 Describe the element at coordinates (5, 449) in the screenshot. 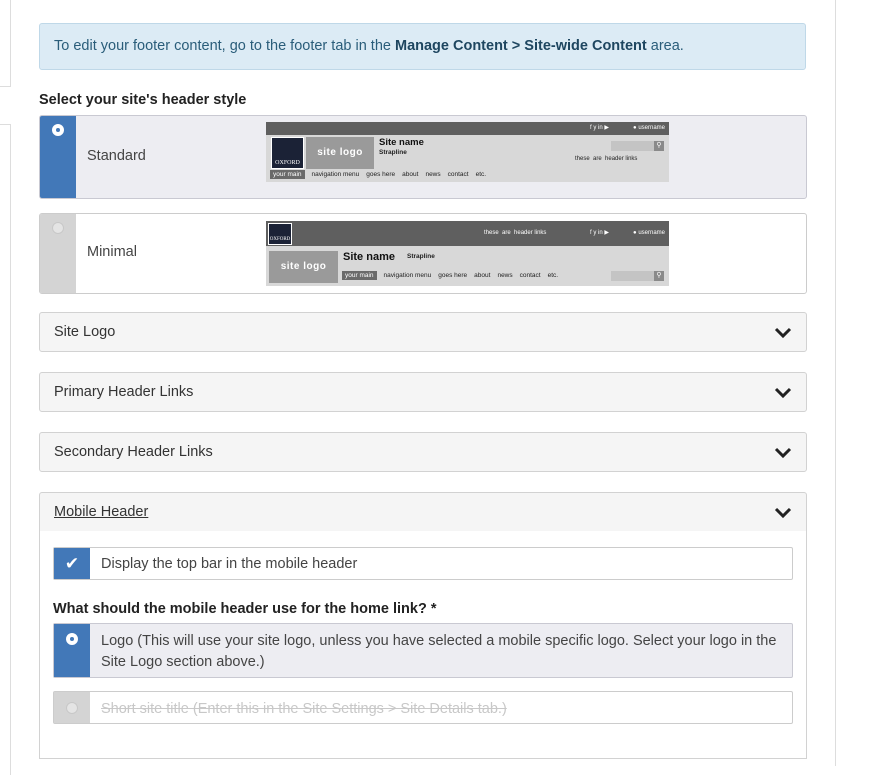

I see `left-panel-edge-bottom` at that location.